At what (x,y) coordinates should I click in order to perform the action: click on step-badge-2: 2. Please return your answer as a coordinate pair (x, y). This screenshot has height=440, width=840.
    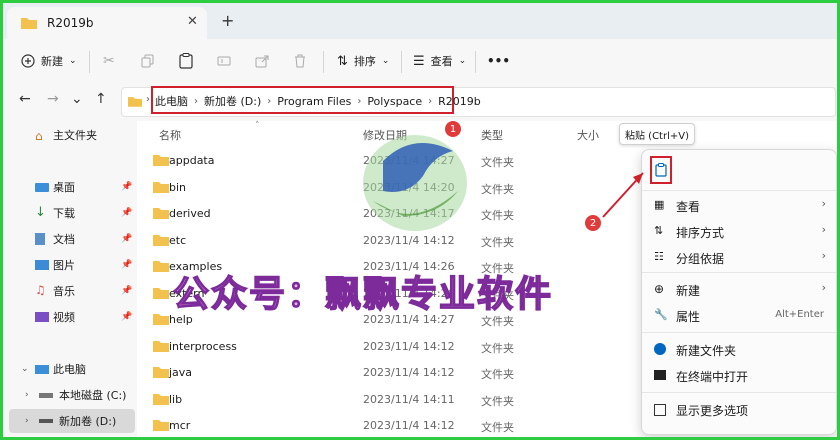
    Looking at the image, I should click on (593, 223).